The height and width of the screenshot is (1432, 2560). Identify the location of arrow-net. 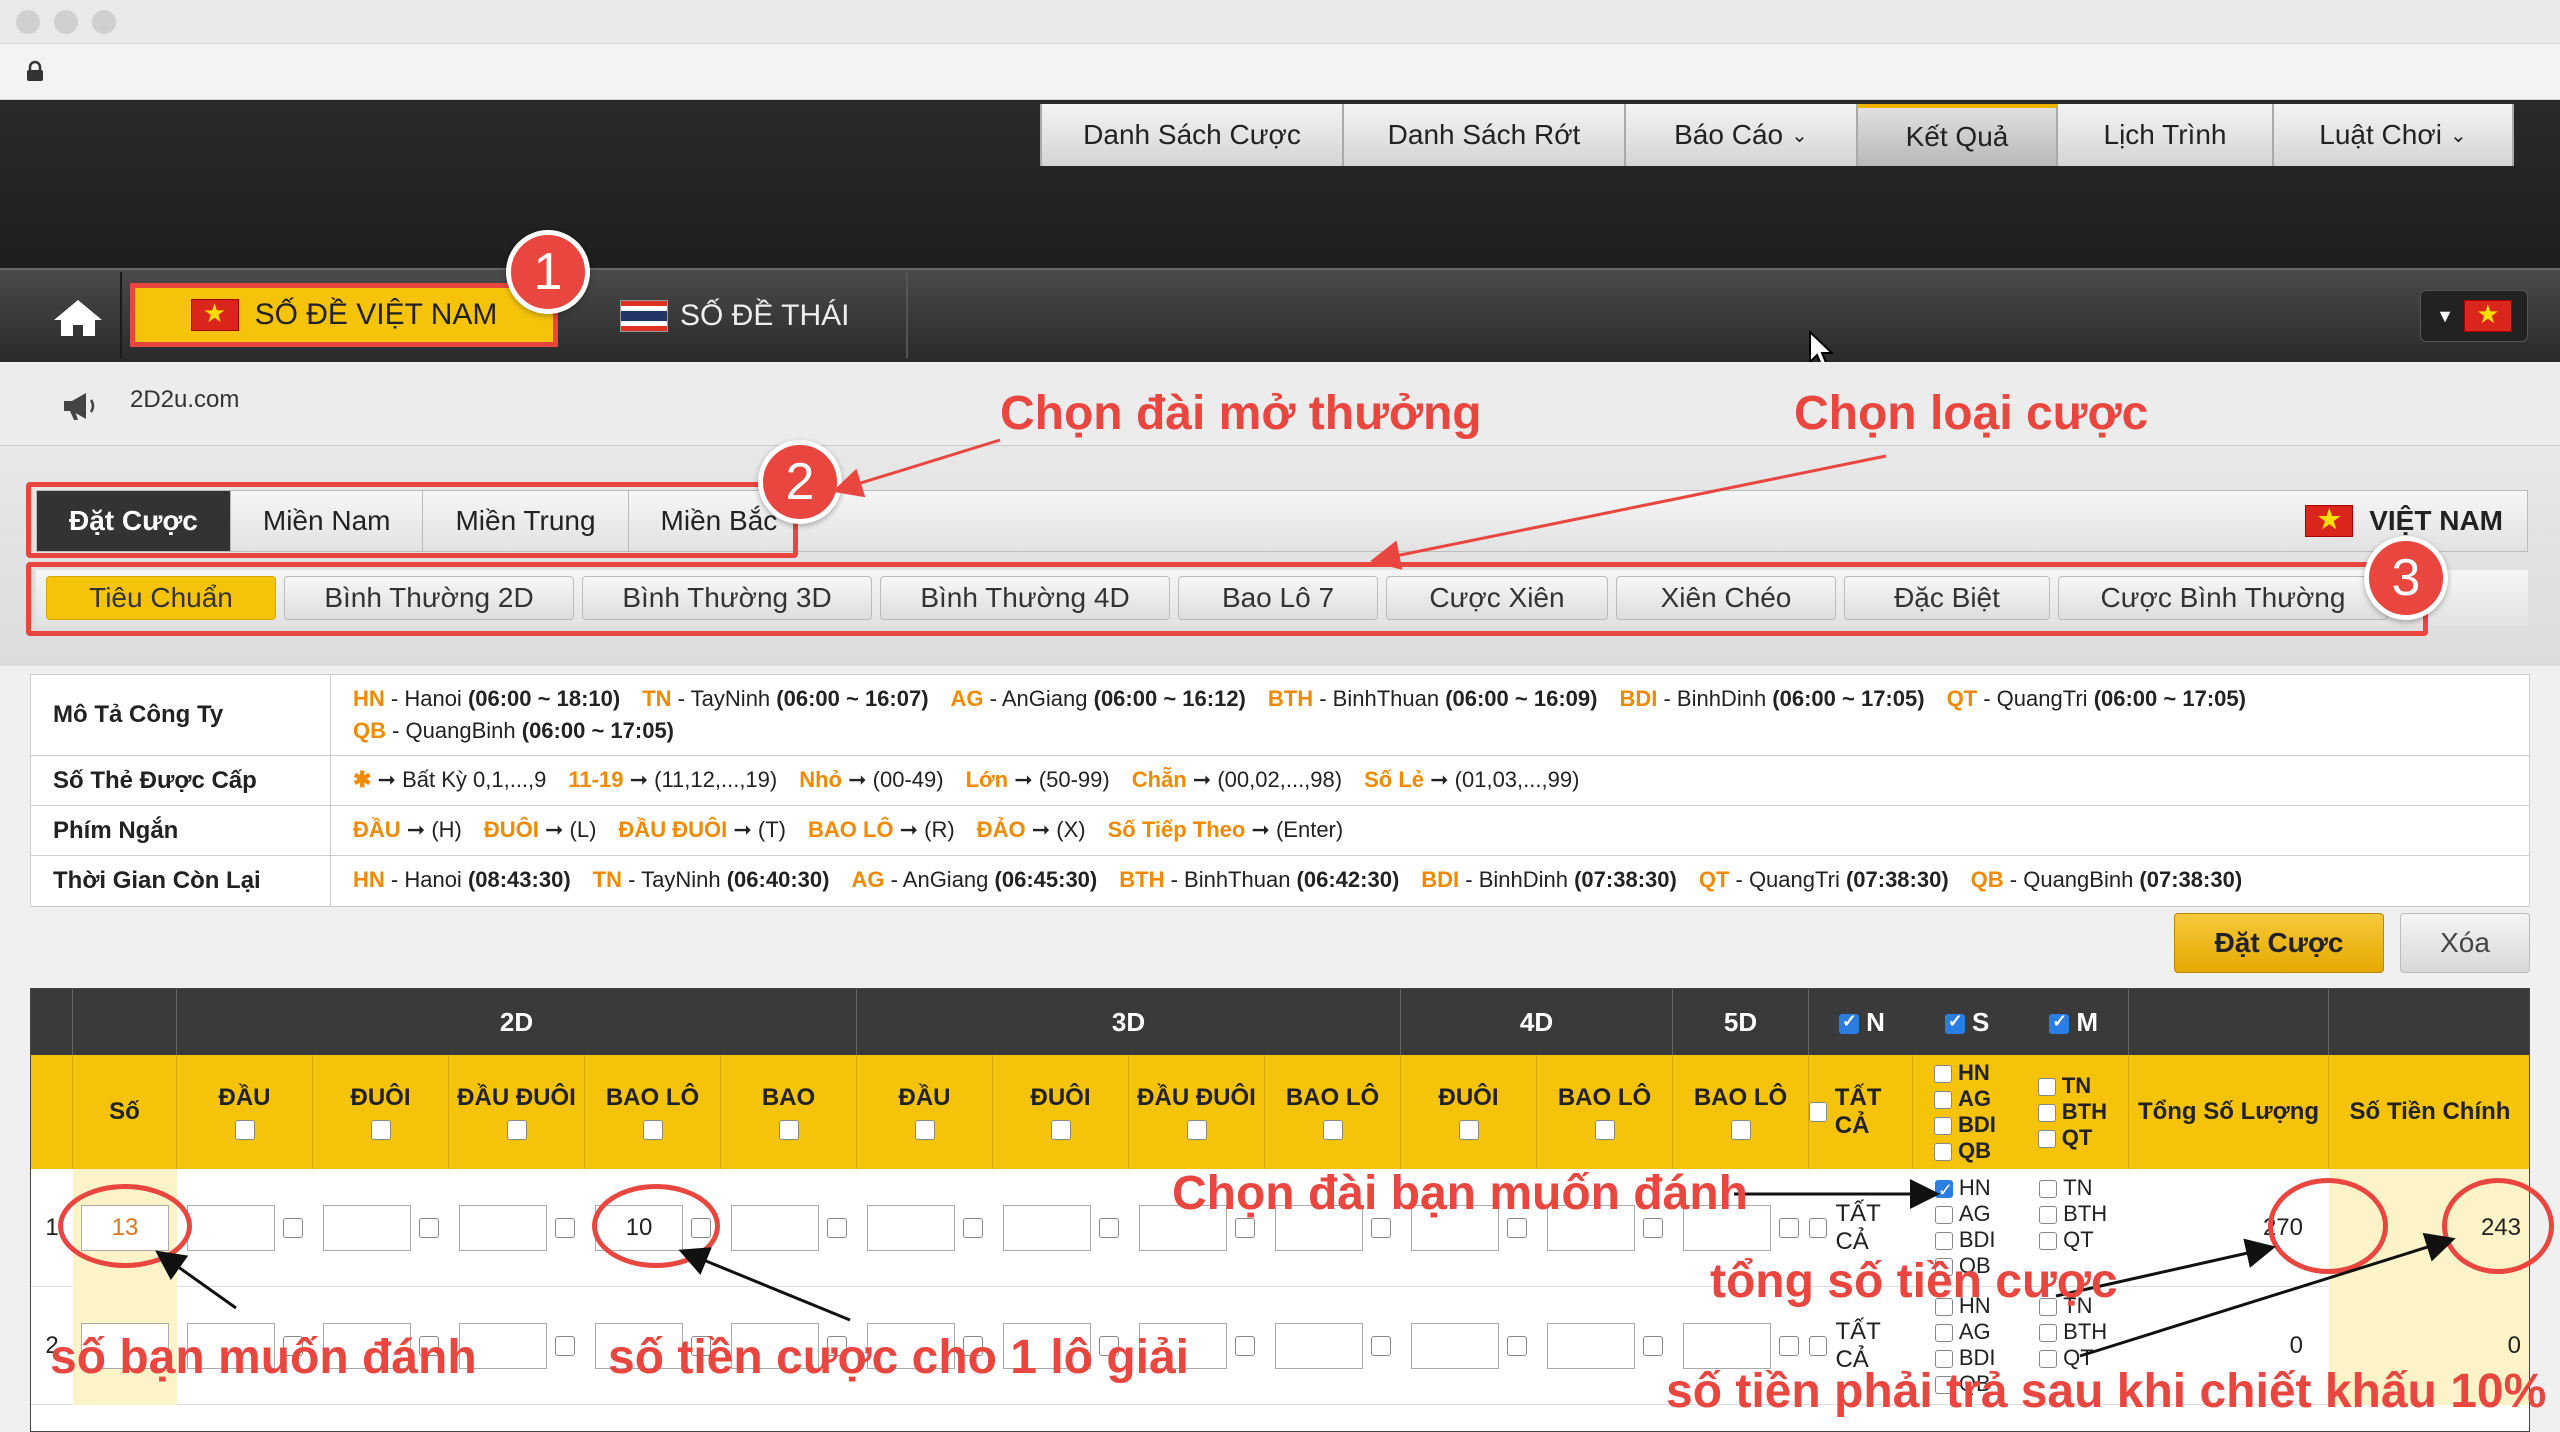
(2267, 1295).